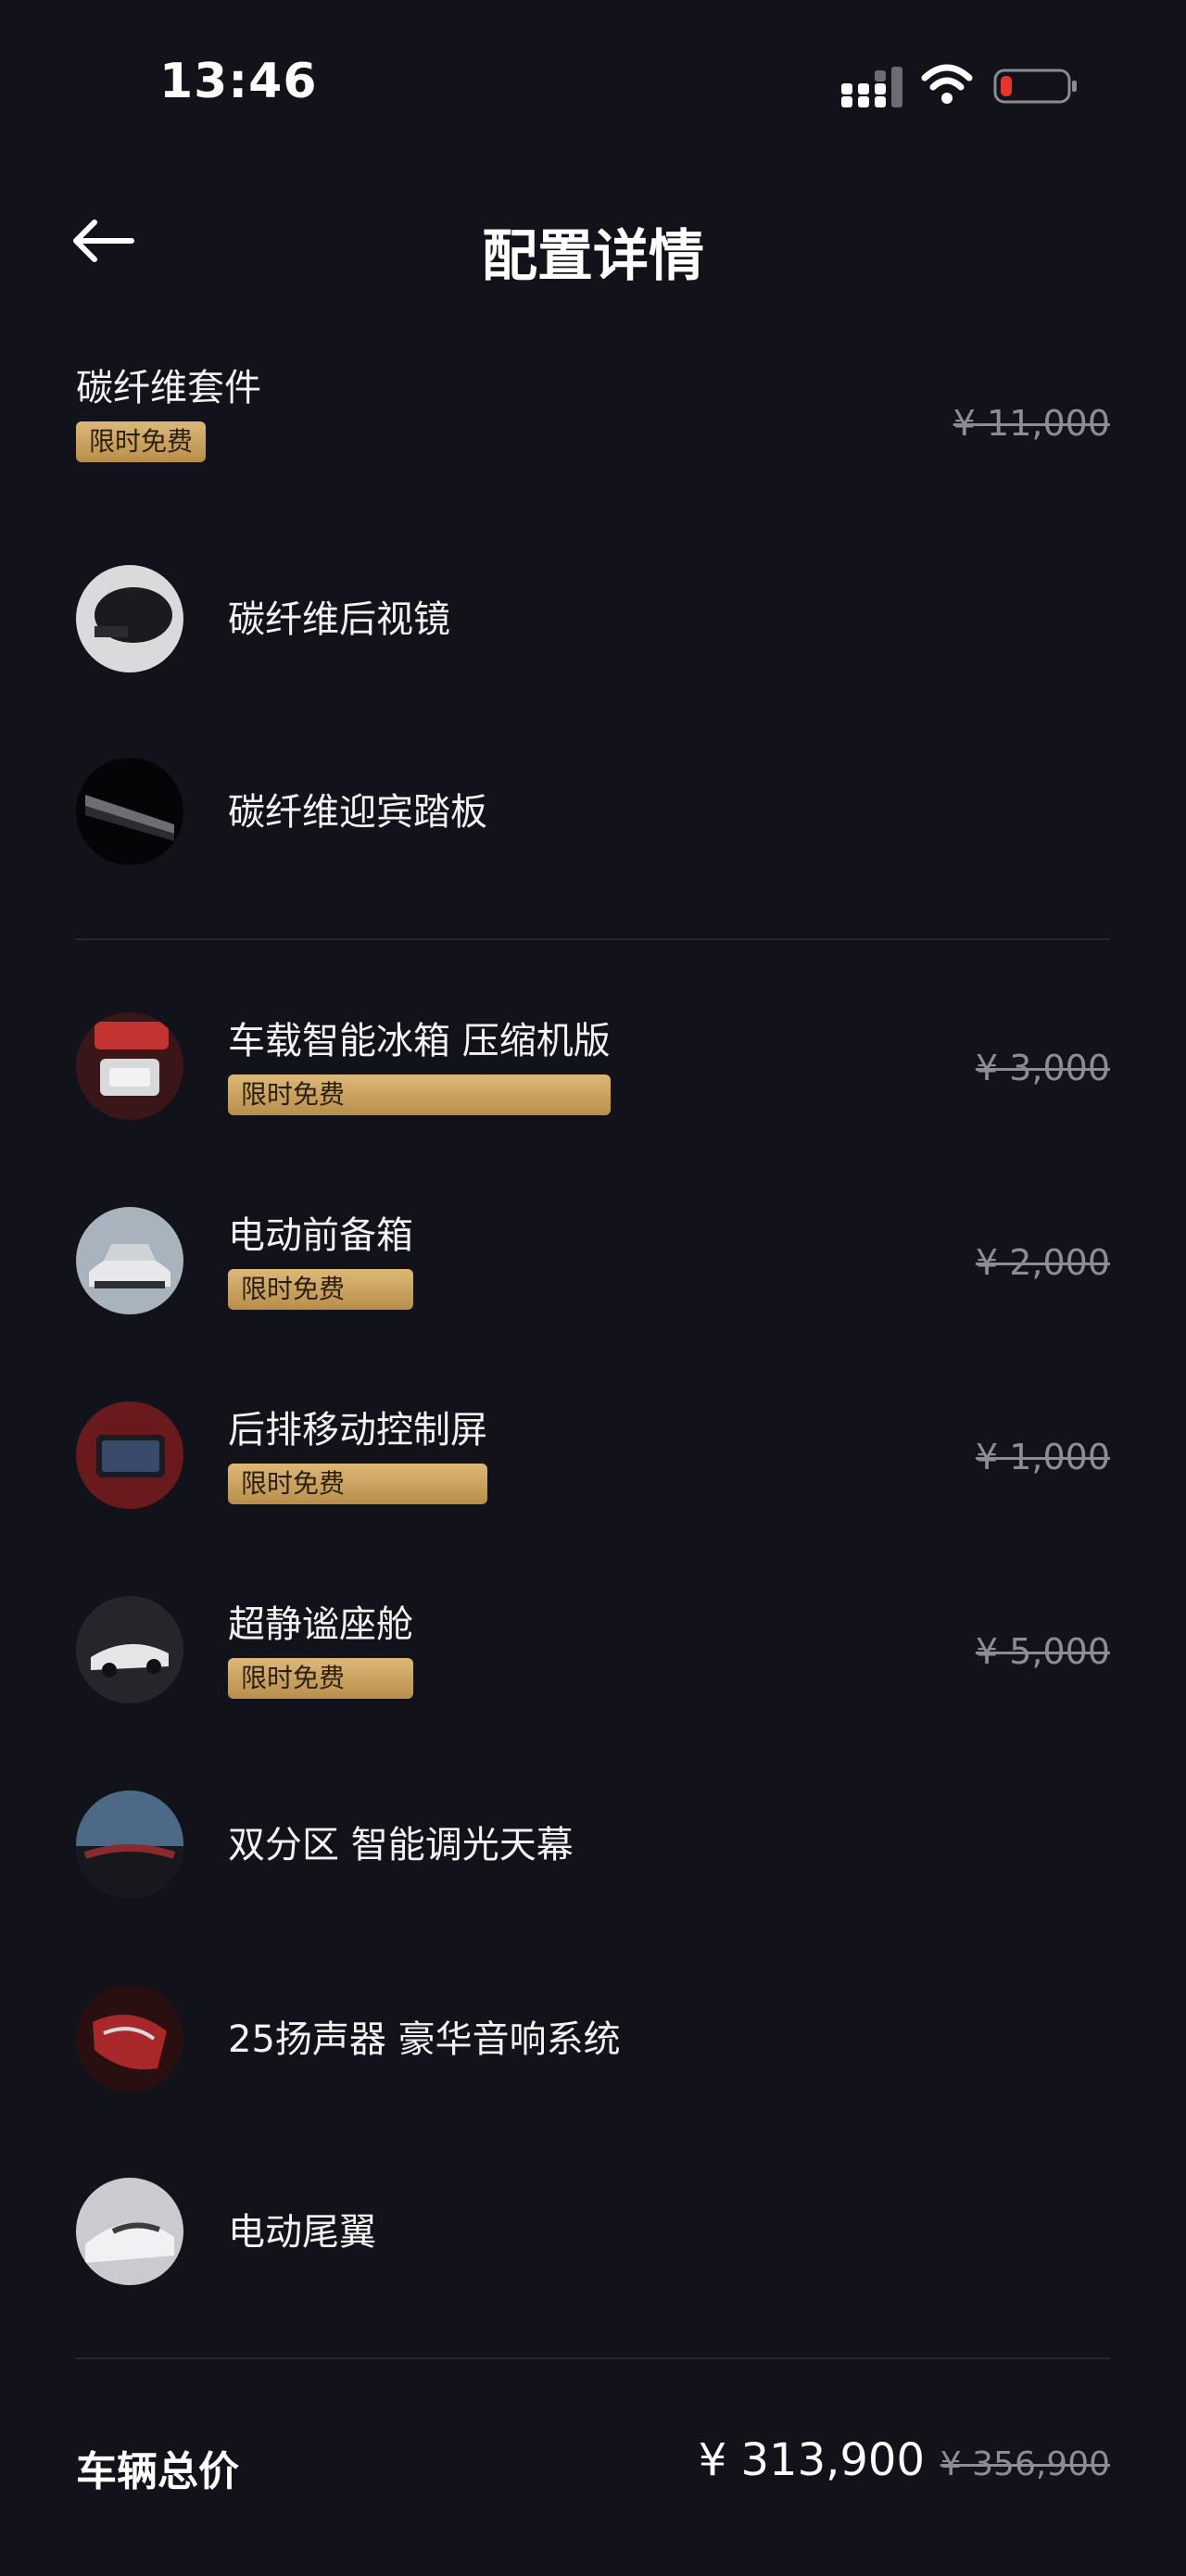 This screenshot has height=2576, width=1186. I want to click on list-item: 双分区 智能调光天幕, so click(593, 1845).